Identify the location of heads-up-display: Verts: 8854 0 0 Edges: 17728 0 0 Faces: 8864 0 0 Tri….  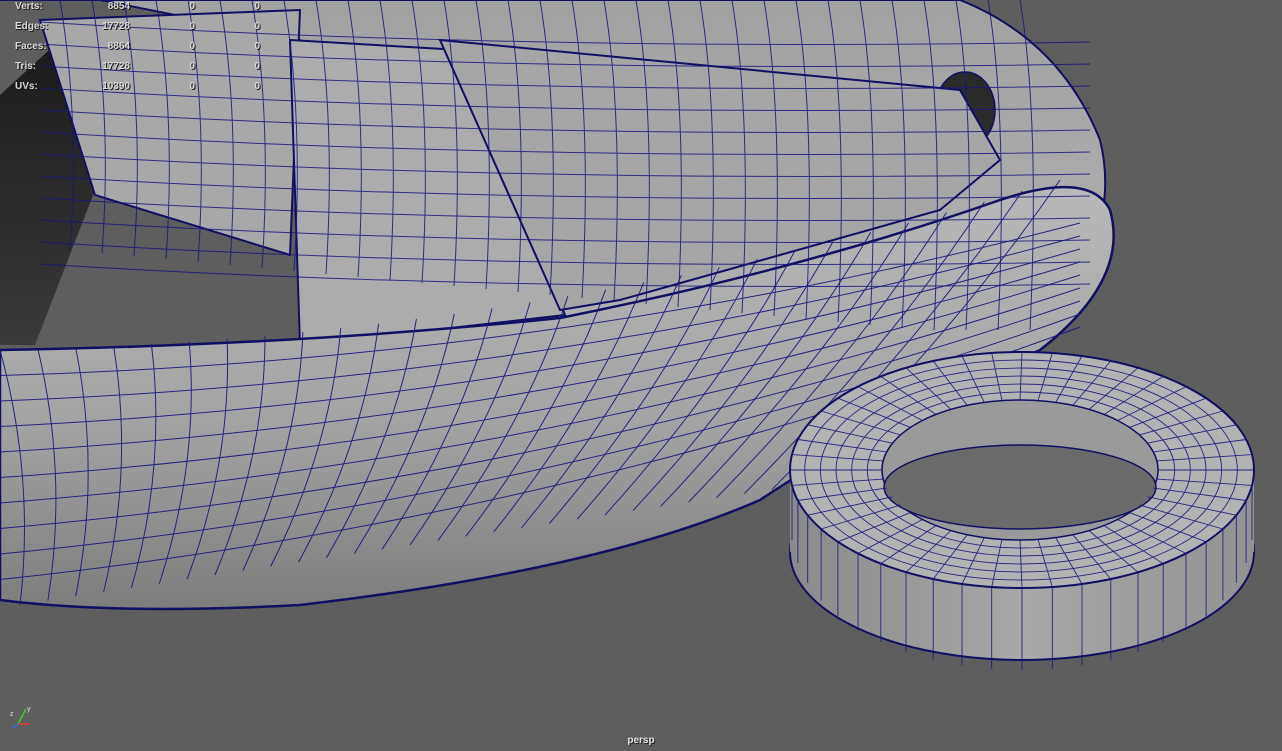
(135, 50).